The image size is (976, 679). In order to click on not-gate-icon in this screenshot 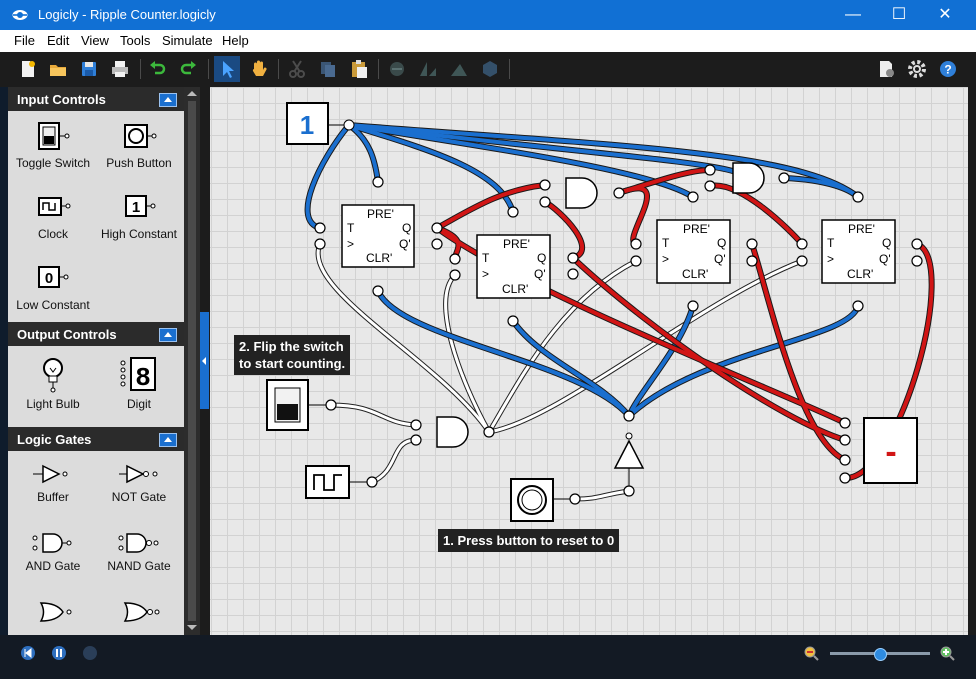, I will do `click(138, 474)`.